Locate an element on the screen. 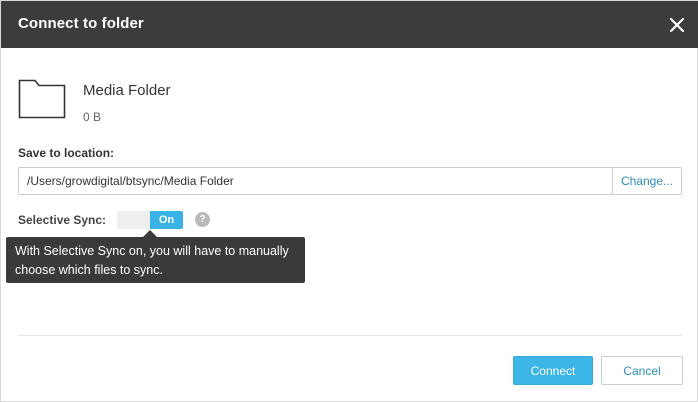 This screenshot has height=402, width=698. close-icon is located at coordinates (677, 25).